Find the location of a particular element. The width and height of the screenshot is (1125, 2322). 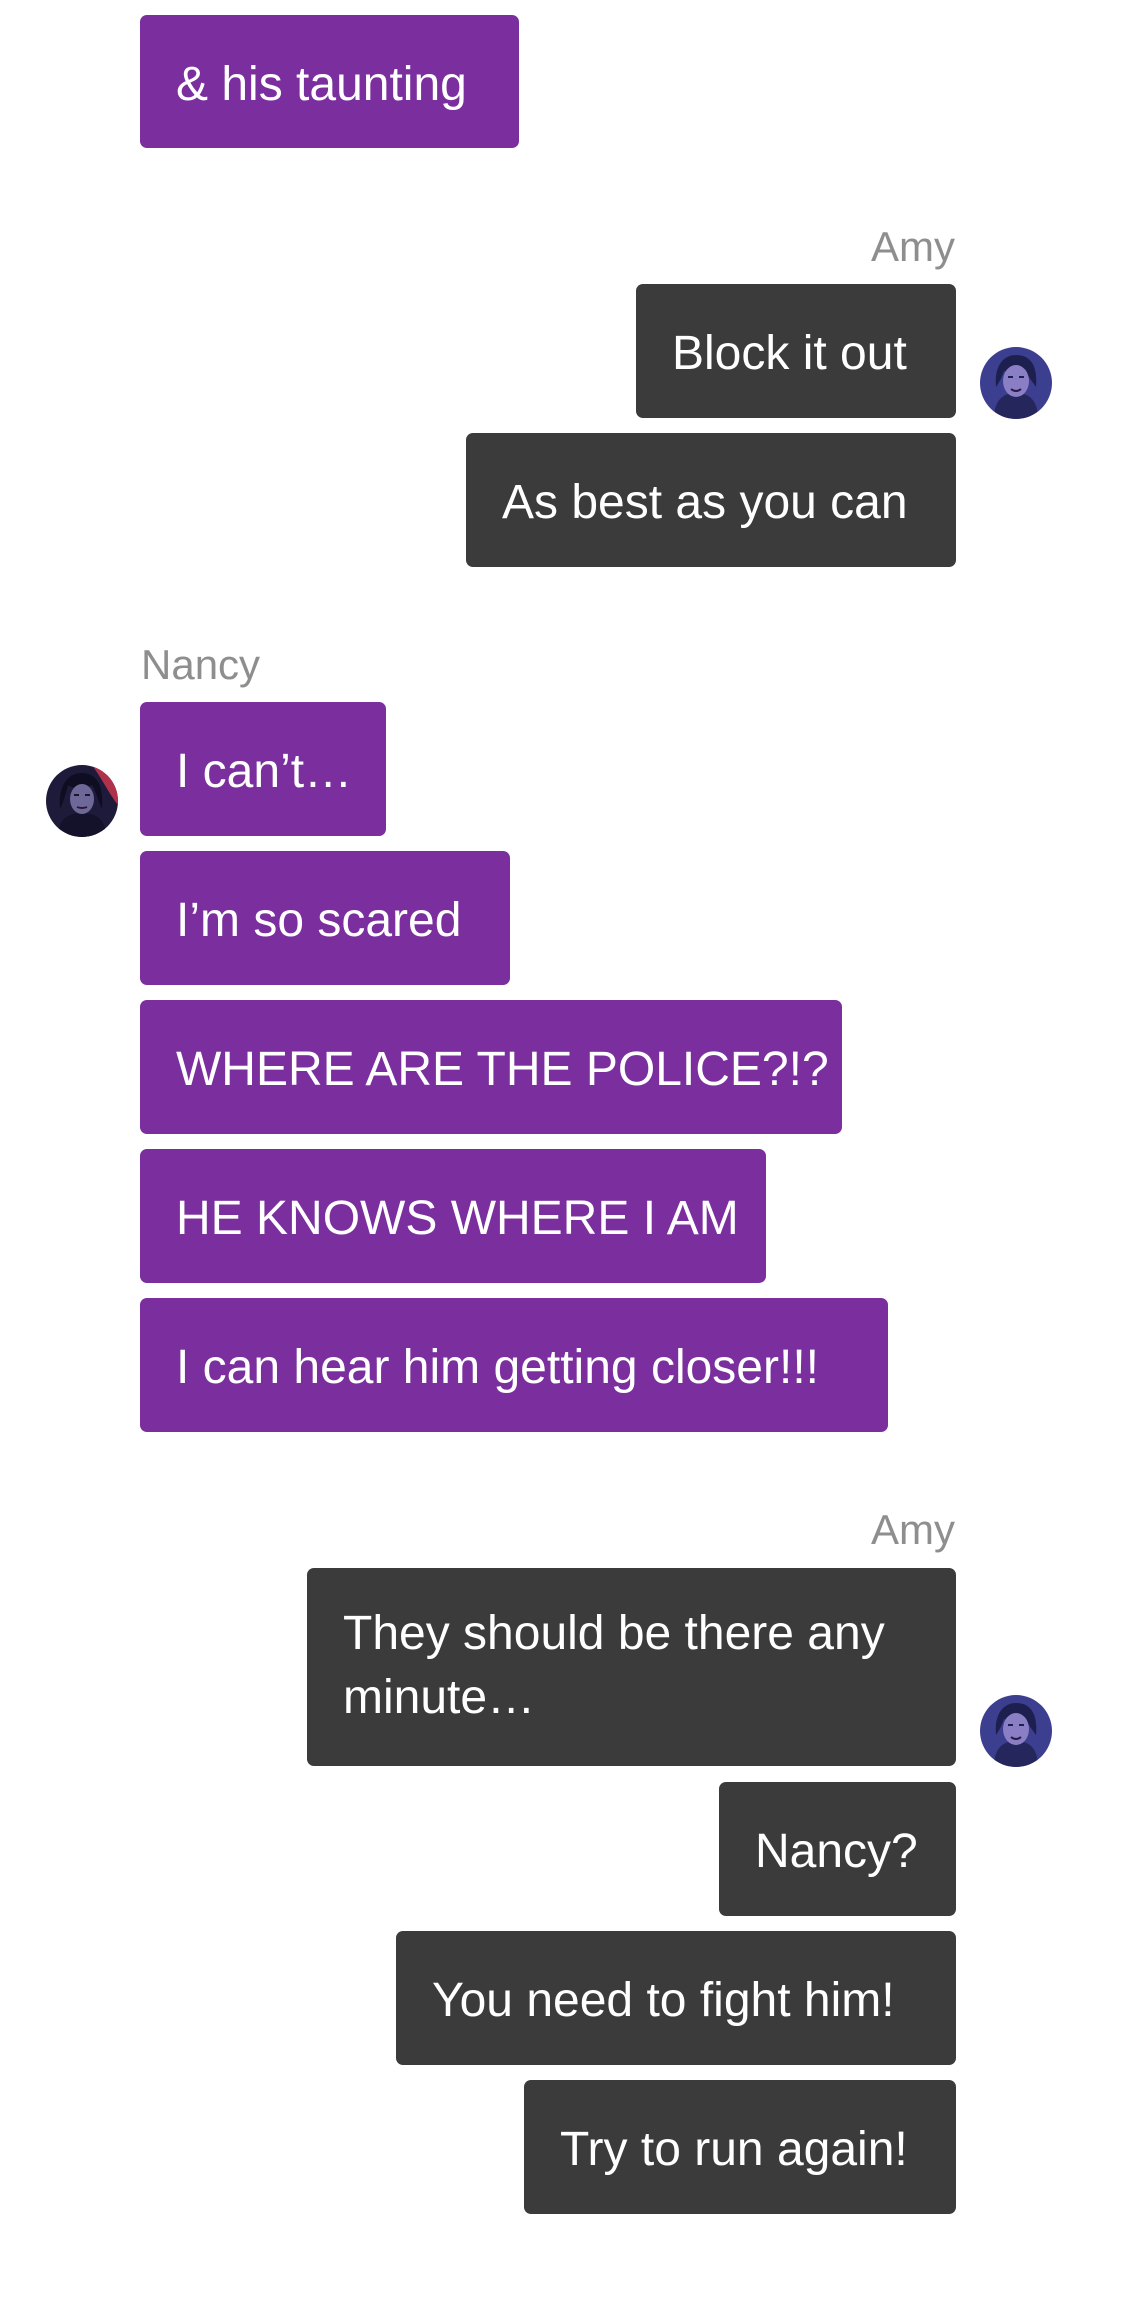

nancy-avatar-icon is located at coordinates (82, 801).